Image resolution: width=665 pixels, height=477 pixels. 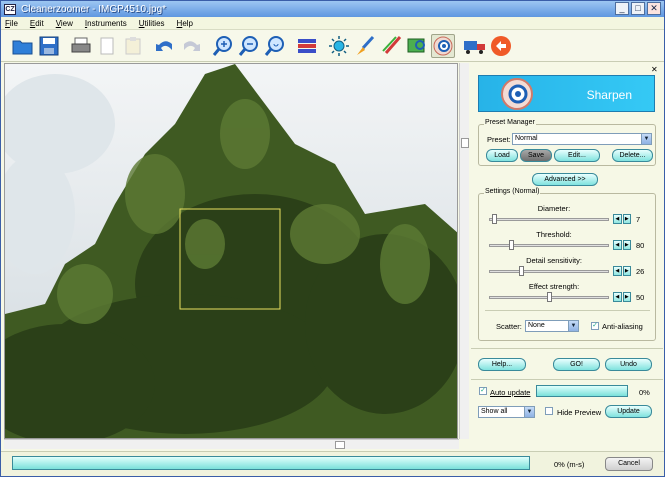 I want to click on antialias-checkbox: ✓, so click(x=595, y=326).